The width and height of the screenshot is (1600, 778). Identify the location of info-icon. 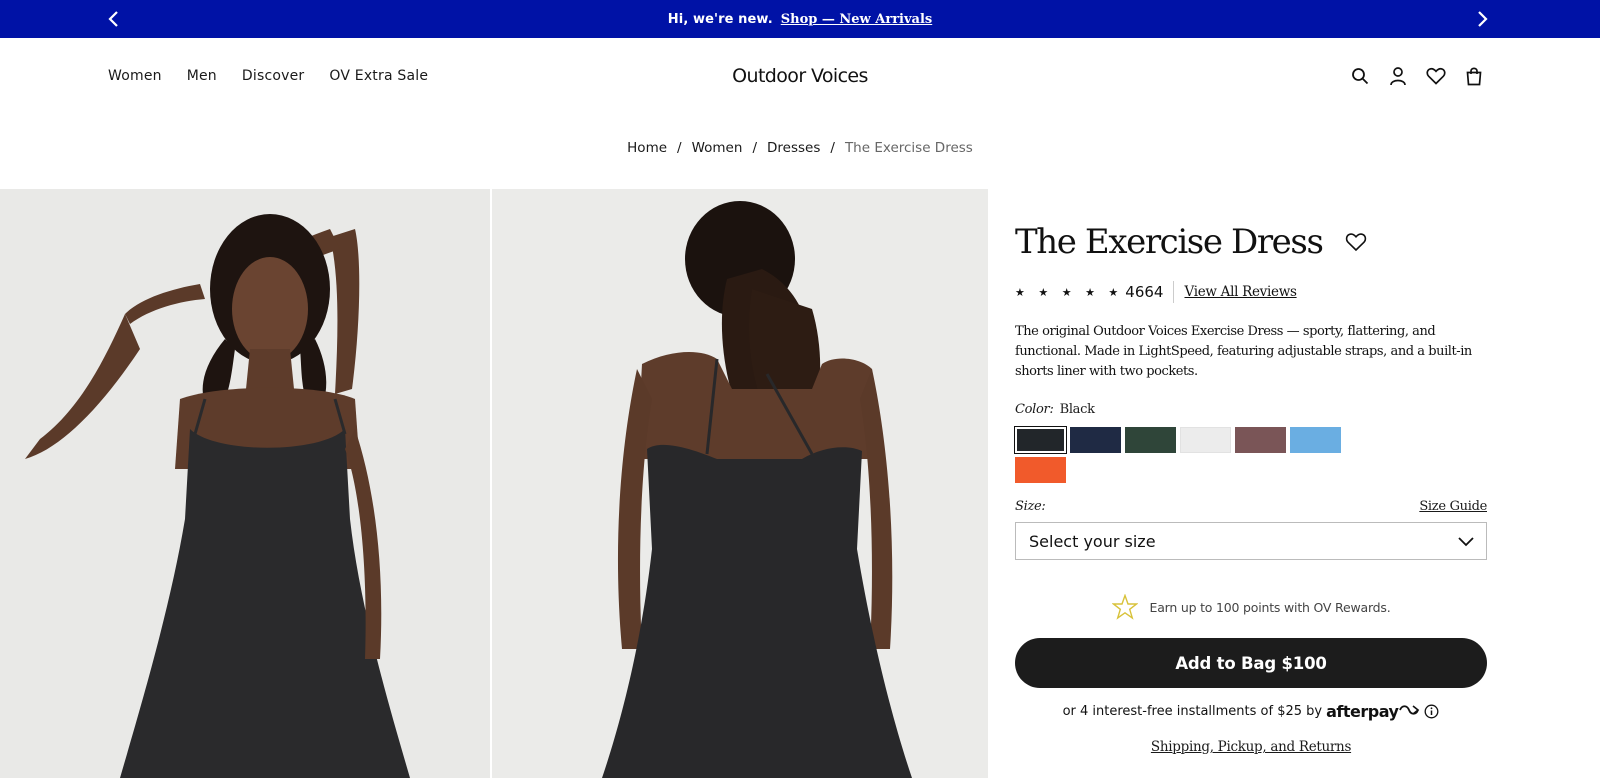
(1431, 711).